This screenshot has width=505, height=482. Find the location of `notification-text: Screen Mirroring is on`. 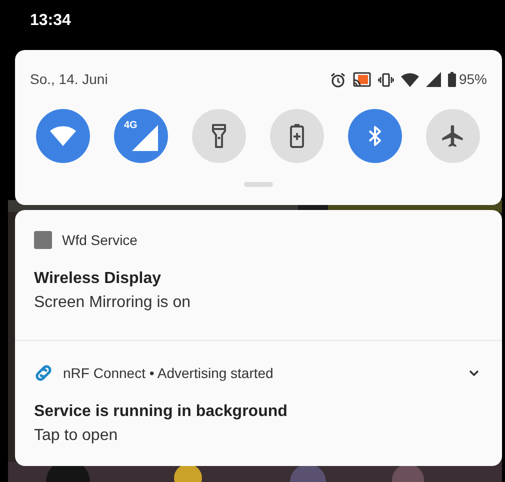

notification-text: Screen Mirroring is on is located at coordinates (113, 303).